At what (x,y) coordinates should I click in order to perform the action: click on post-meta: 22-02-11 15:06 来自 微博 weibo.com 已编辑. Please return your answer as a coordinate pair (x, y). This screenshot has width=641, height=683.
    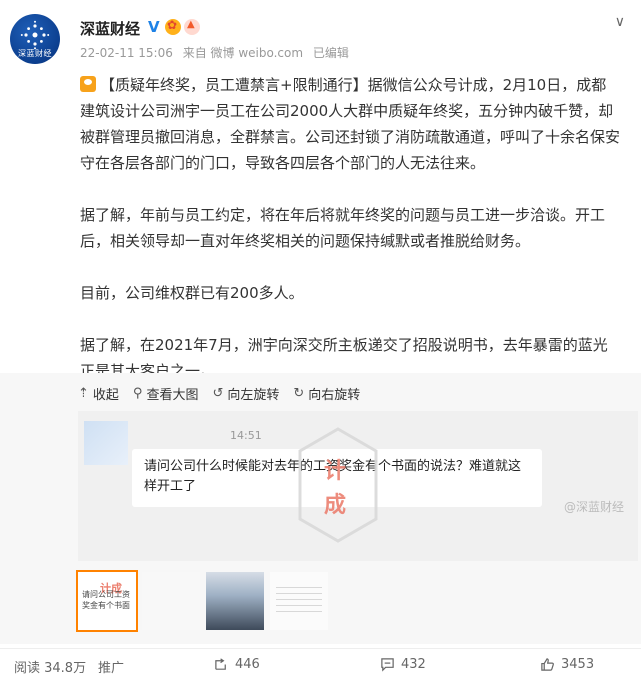
    Looking at the image, I should click on (217, 52).